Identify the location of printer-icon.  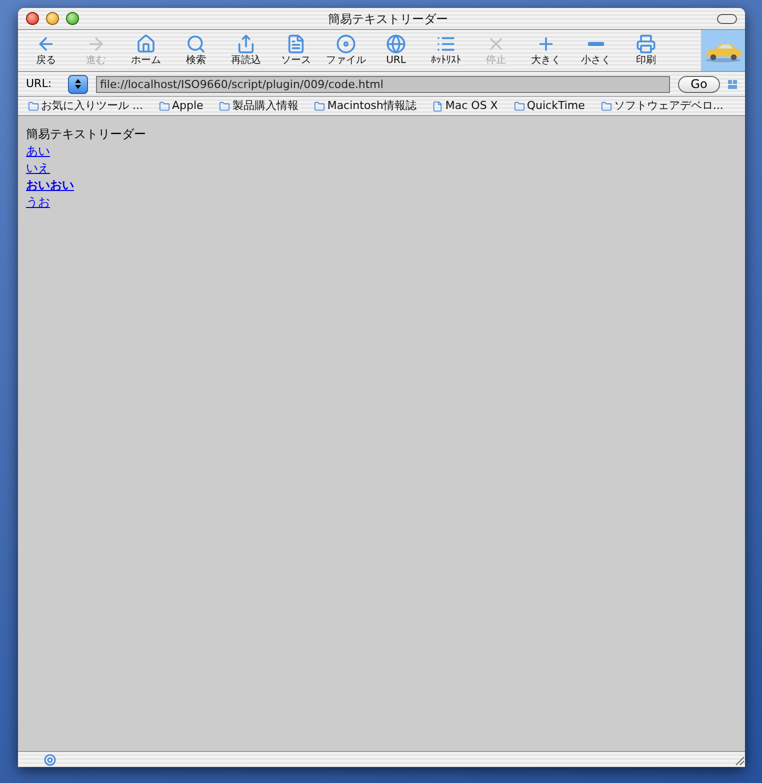
(646, 44).